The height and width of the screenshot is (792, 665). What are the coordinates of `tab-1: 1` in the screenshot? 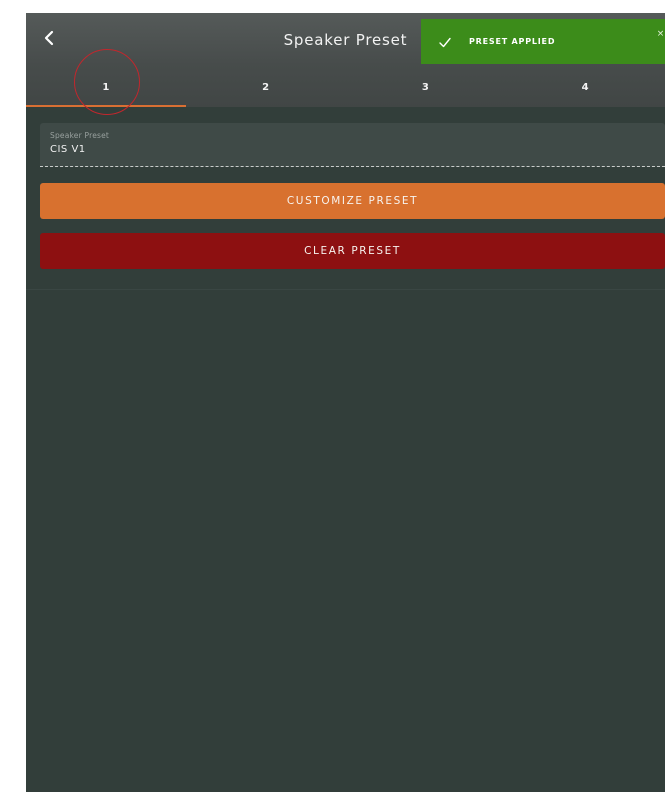 It's located at (106, 87).